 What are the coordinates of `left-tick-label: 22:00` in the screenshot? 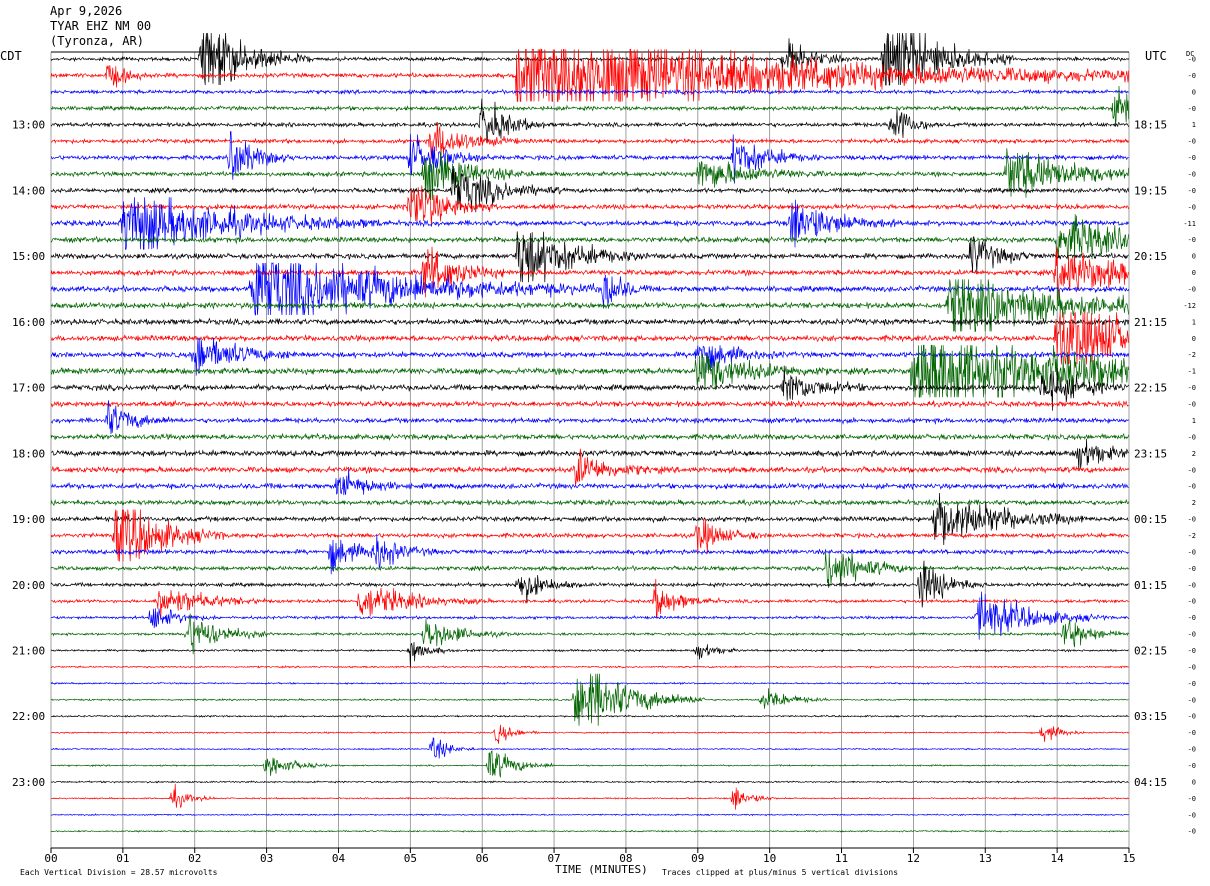 It's located at (28, 716).